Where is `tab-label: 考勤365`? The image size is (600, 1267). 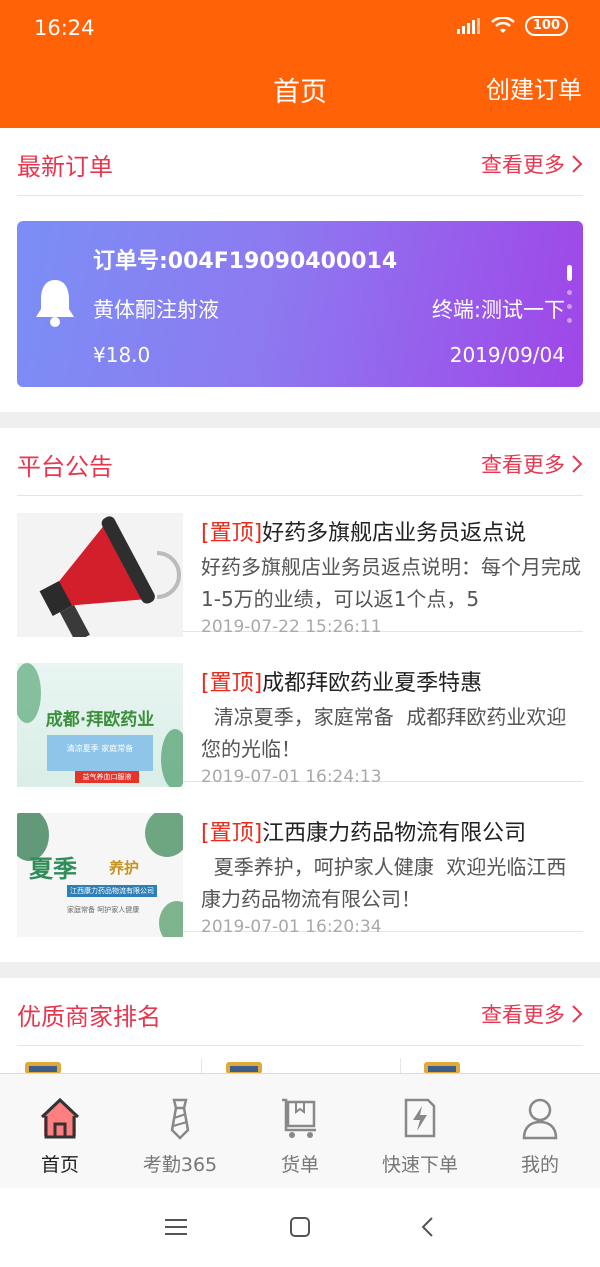 tab-label: 考勤365 is located at coordinates (180, 1165).